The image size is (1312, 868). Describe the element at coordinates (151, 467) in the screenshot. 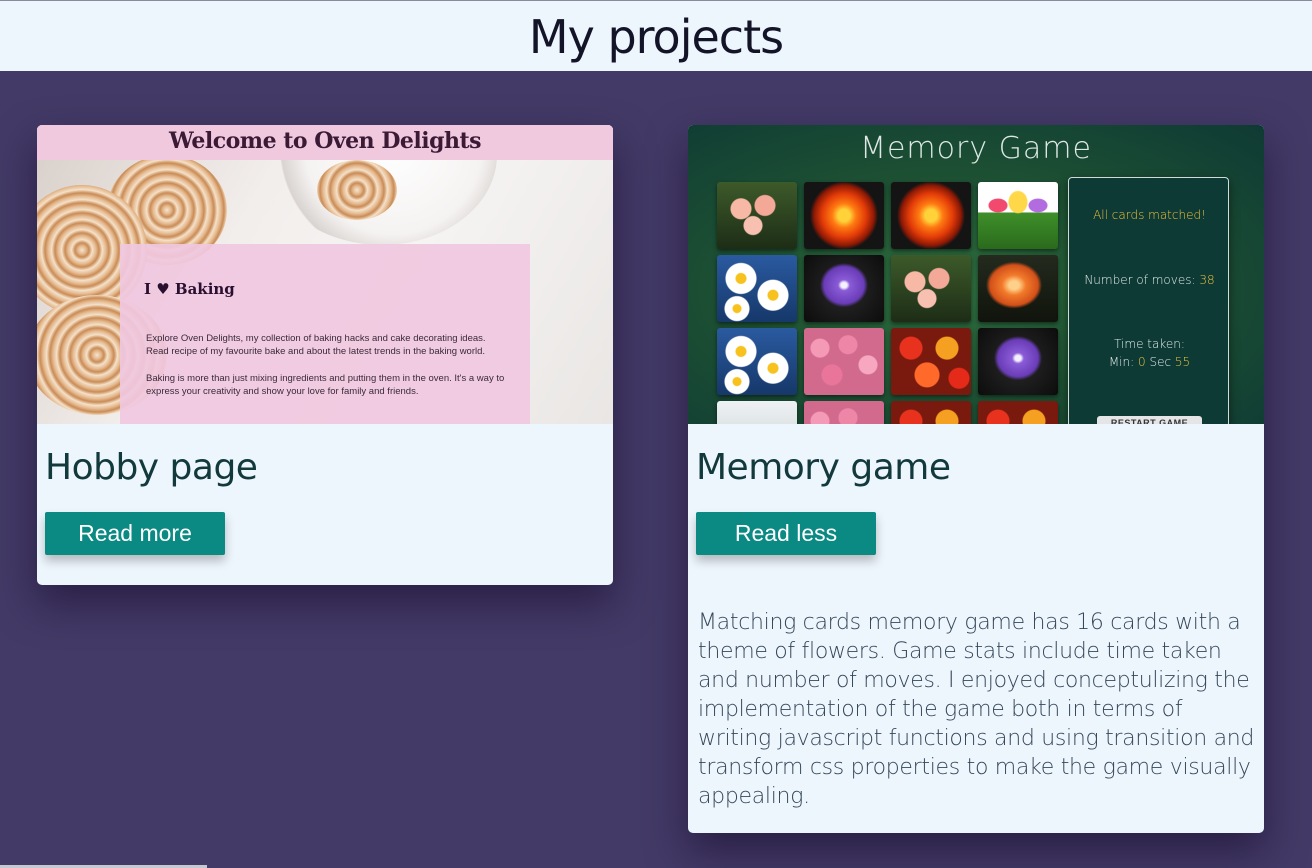

I see `project-title: Hobby page` at that location.